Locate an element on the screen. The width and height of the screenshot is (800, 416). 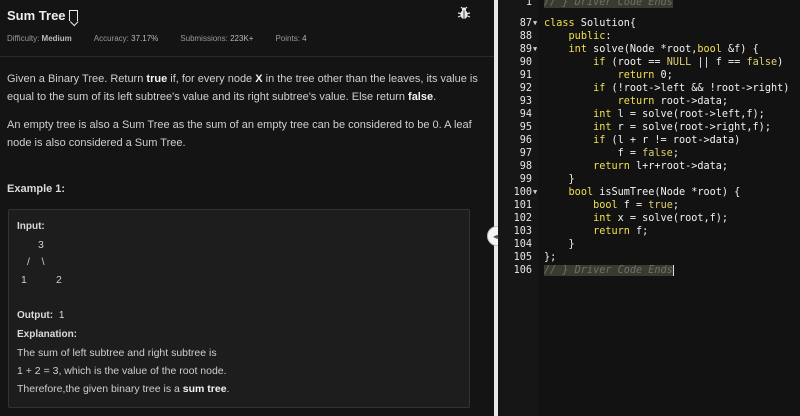
code-line: 102 int x = solve(root,f); is located at coordinates (649, 218).